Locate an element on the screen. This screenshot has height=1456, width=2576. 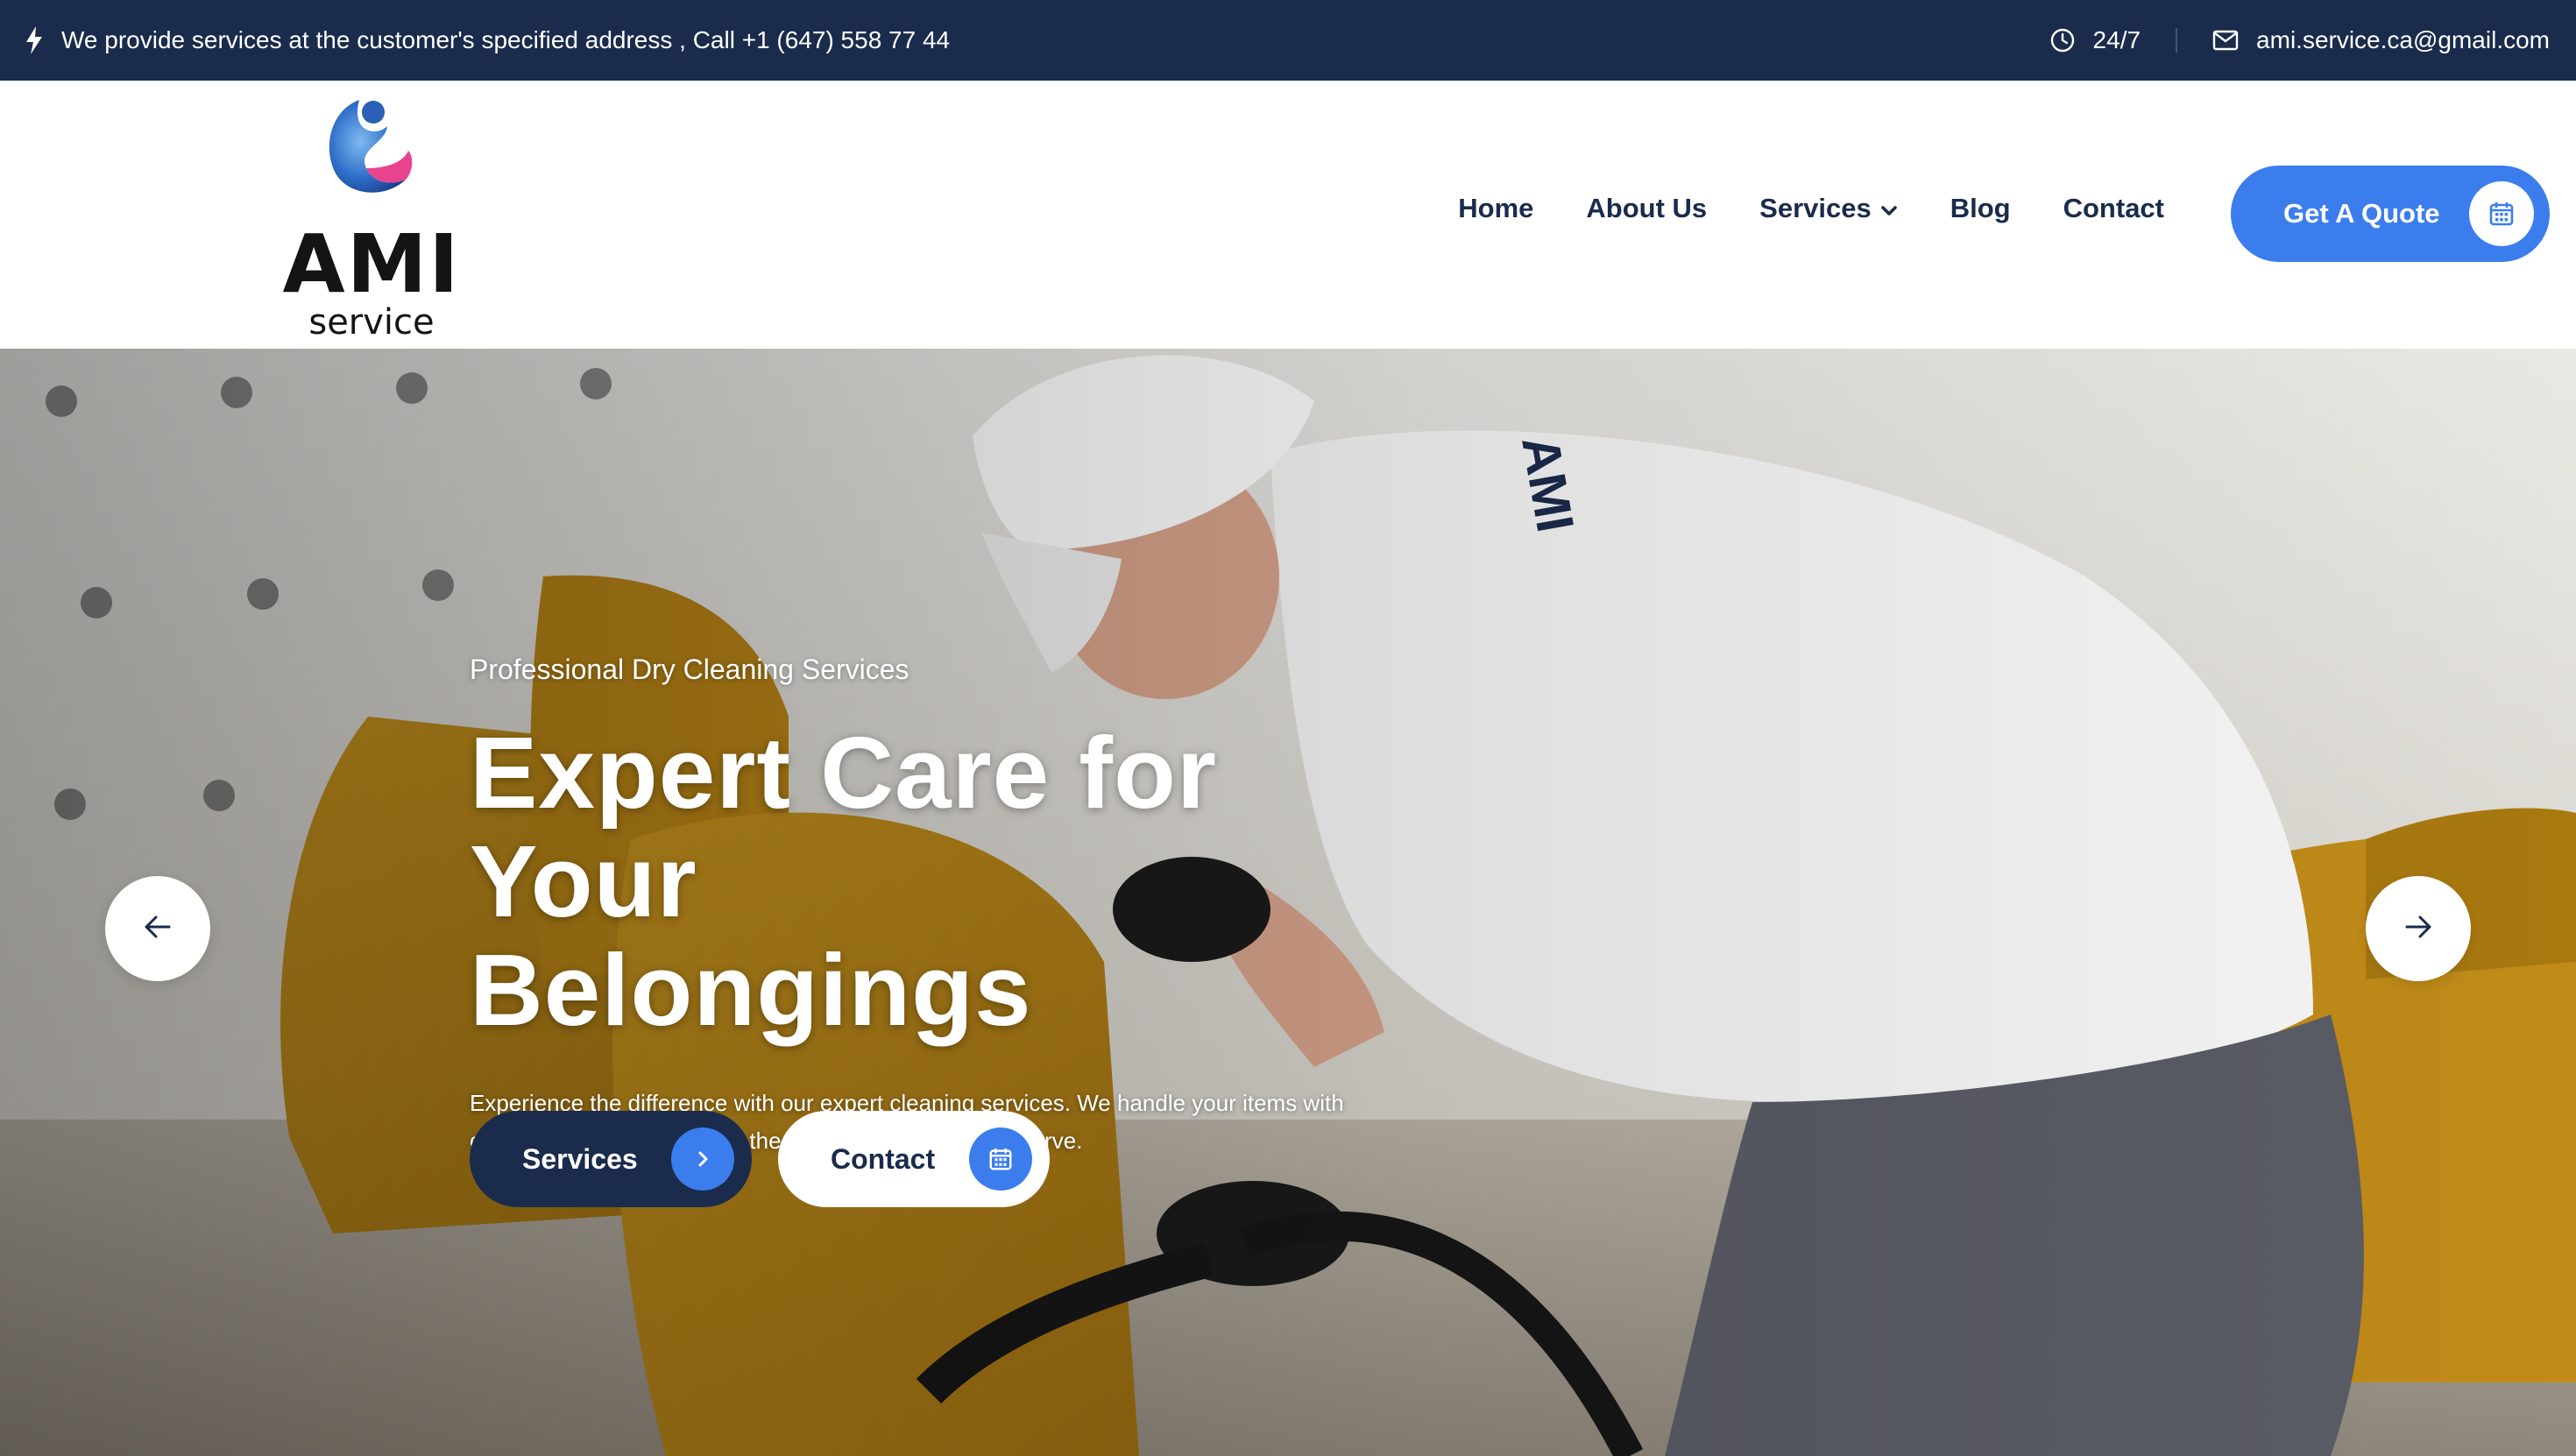
services-button-label: Services is located at coordinates (580, 1158).